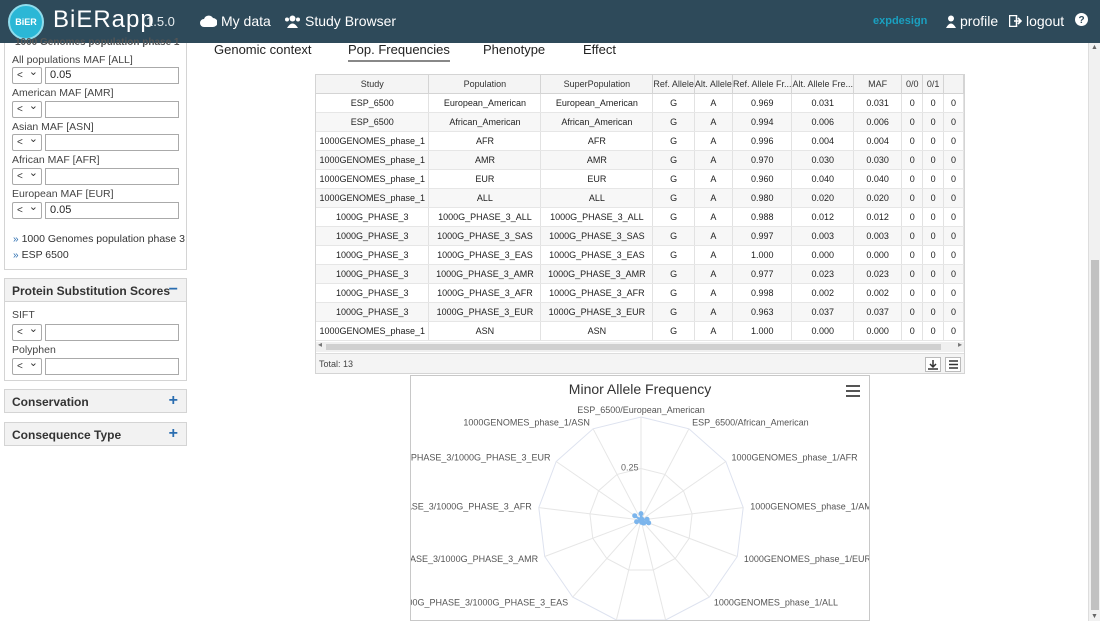 The height and width of the screenshot is (621, 1100). What do you see at coordinates (27, 141) in the screenshot?
I see `asn-maf-operator: <` at bounding box center [27, 141].